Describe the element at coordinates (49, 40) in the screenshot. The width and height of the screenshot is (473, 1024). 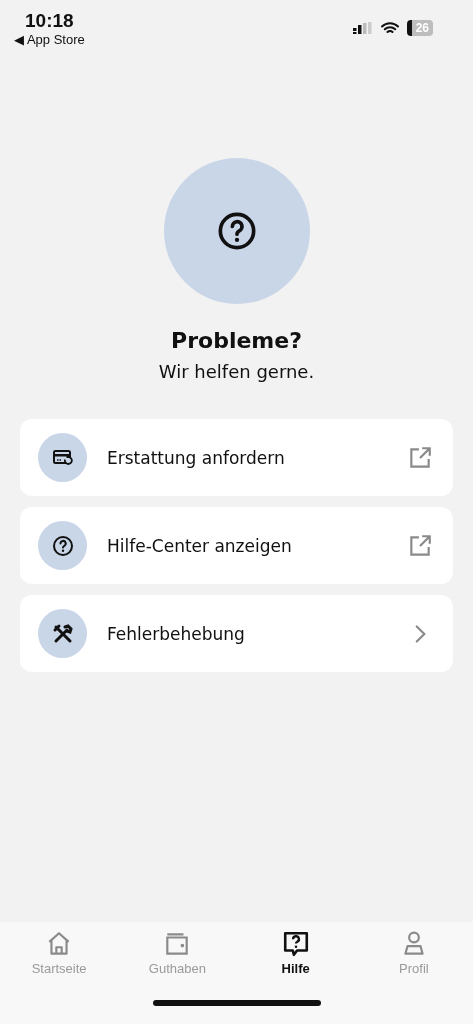
I see `back-link: ◀ App Store` at that location.